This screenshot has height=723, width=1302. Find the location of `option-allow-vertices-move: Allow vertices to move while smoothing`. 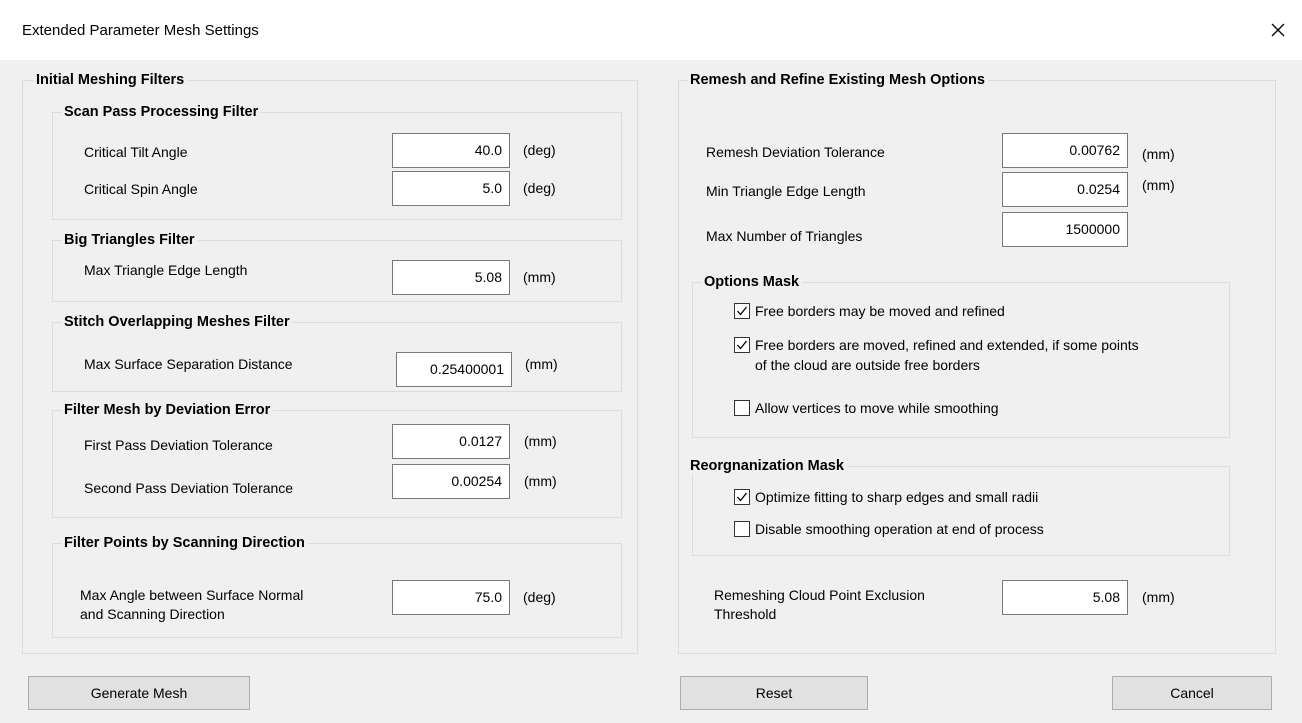

option-allow-vertices-move: Allow vertices to move while smoothing is located at coordinates (866, 408).